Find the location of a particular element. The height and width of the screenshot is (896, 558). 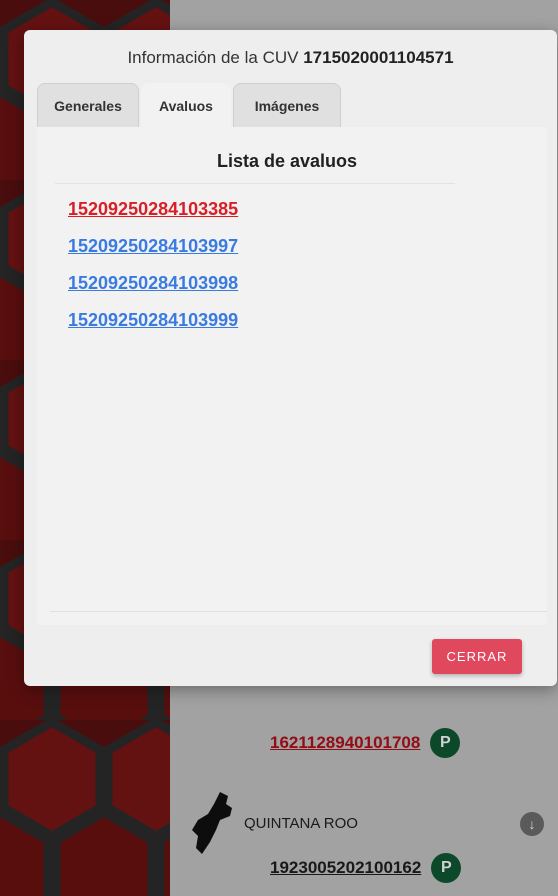

list-item: 15209250284103385 is located at coordinates (153, 217).